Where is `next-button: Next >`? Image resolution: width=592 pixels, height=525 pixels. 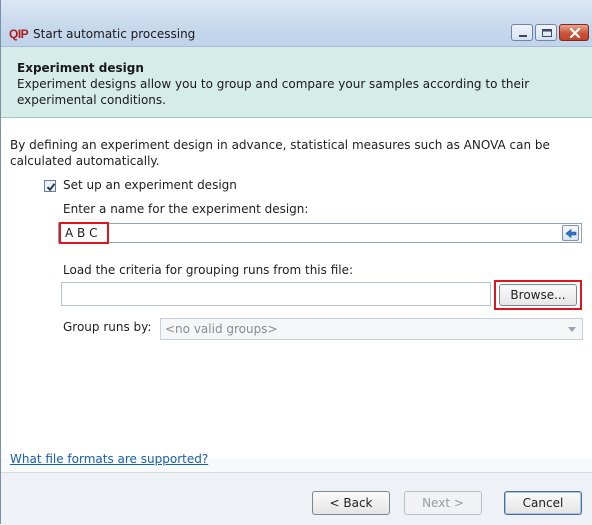
next-button: Next > is located at coordinates (443, 503).